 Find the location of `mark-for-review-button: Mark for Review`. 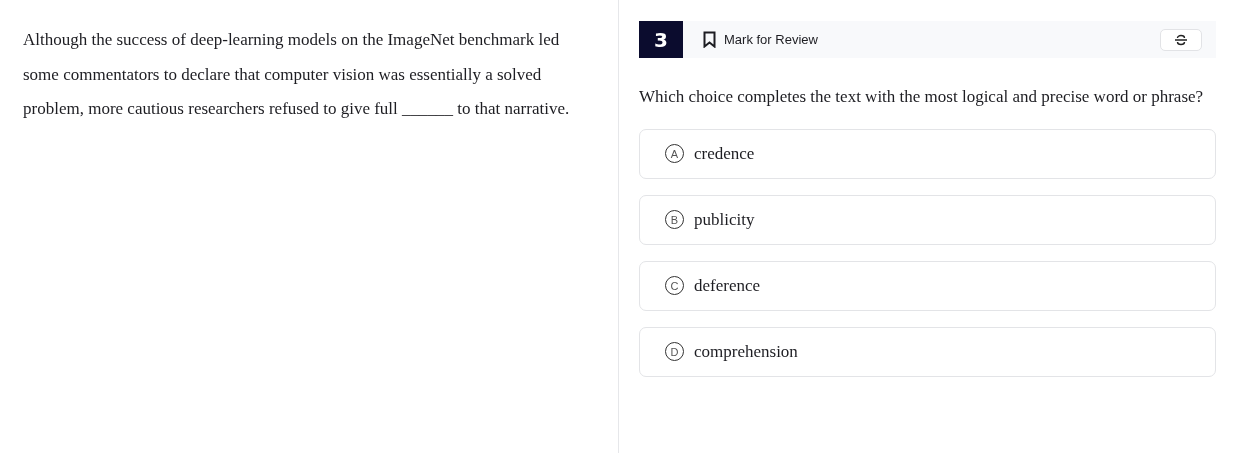

mark-for-review-button: Mark for Review is located at coordinates (760, 39).